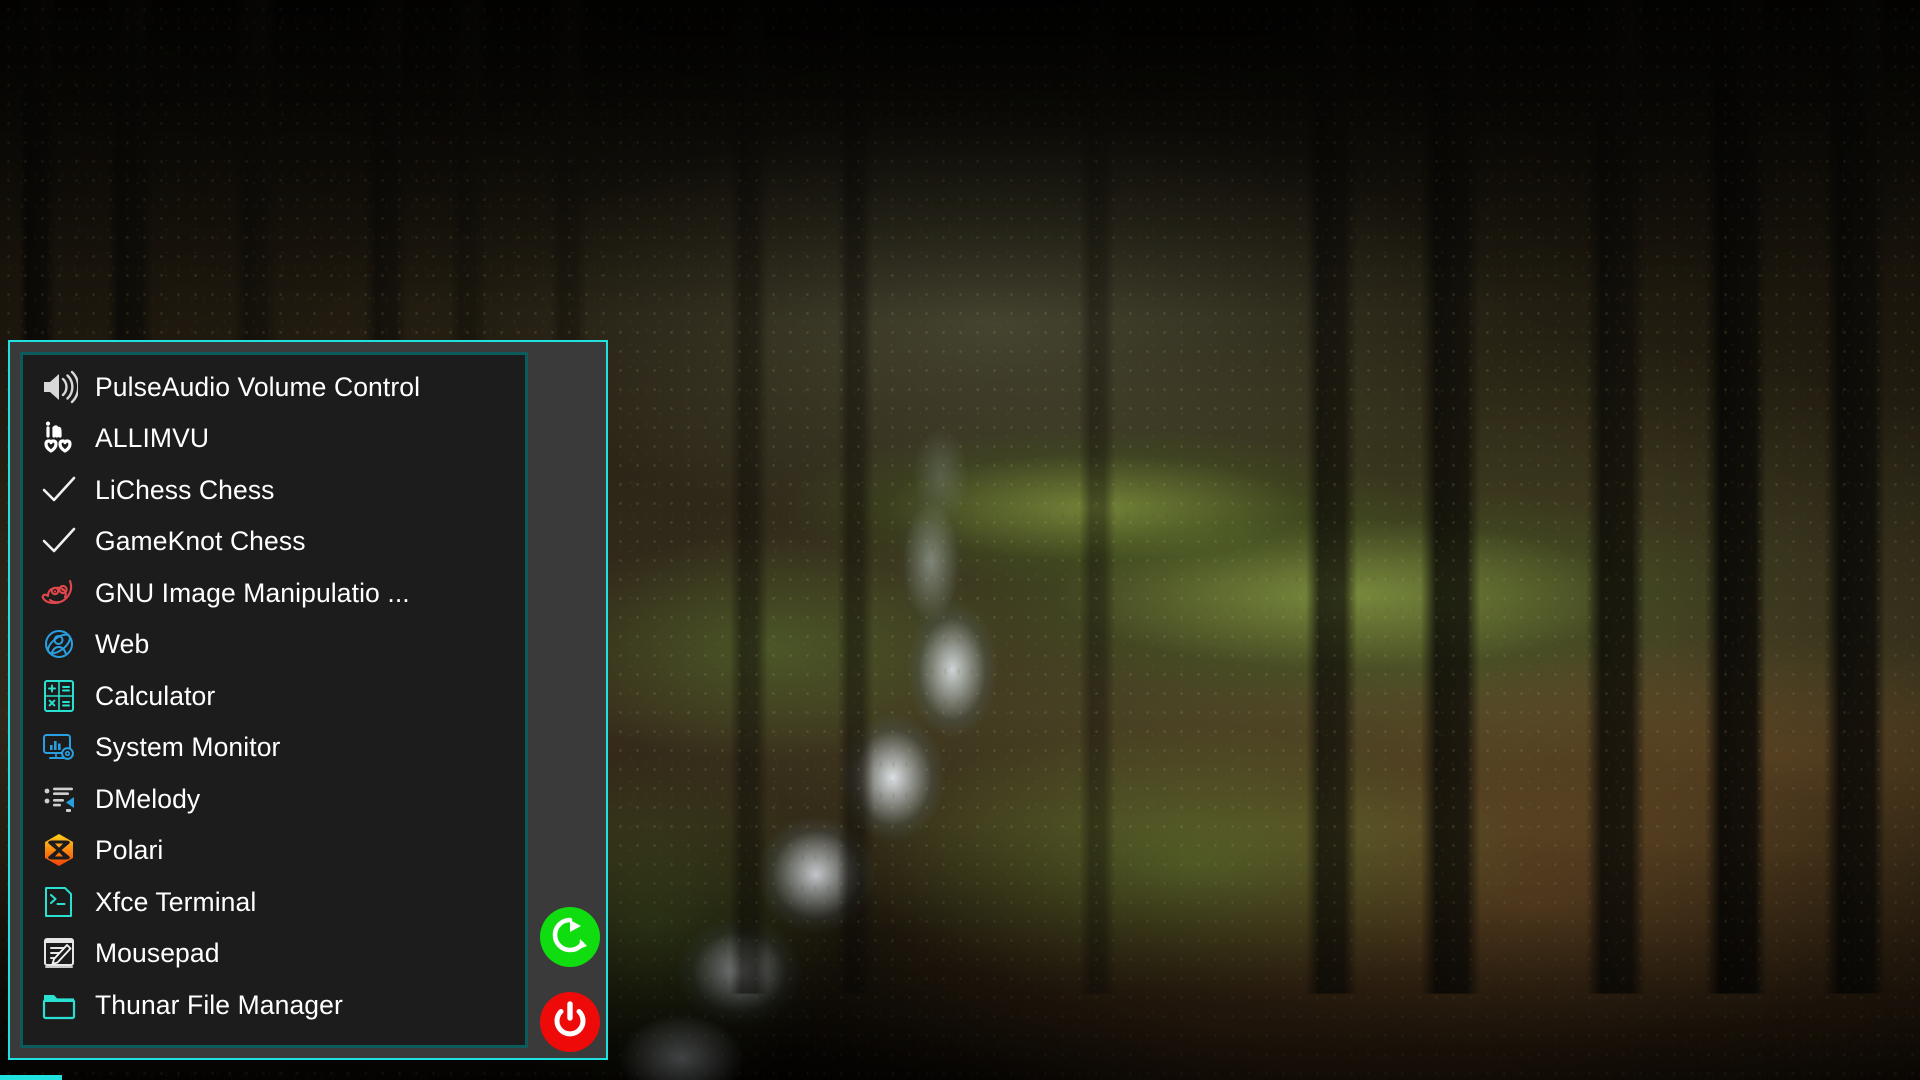 The width and height of the screenshot is (1920, 1080). Describe the element at coordinates (59, 644) in the screenshot. I see `web-globe-icon` at that location.